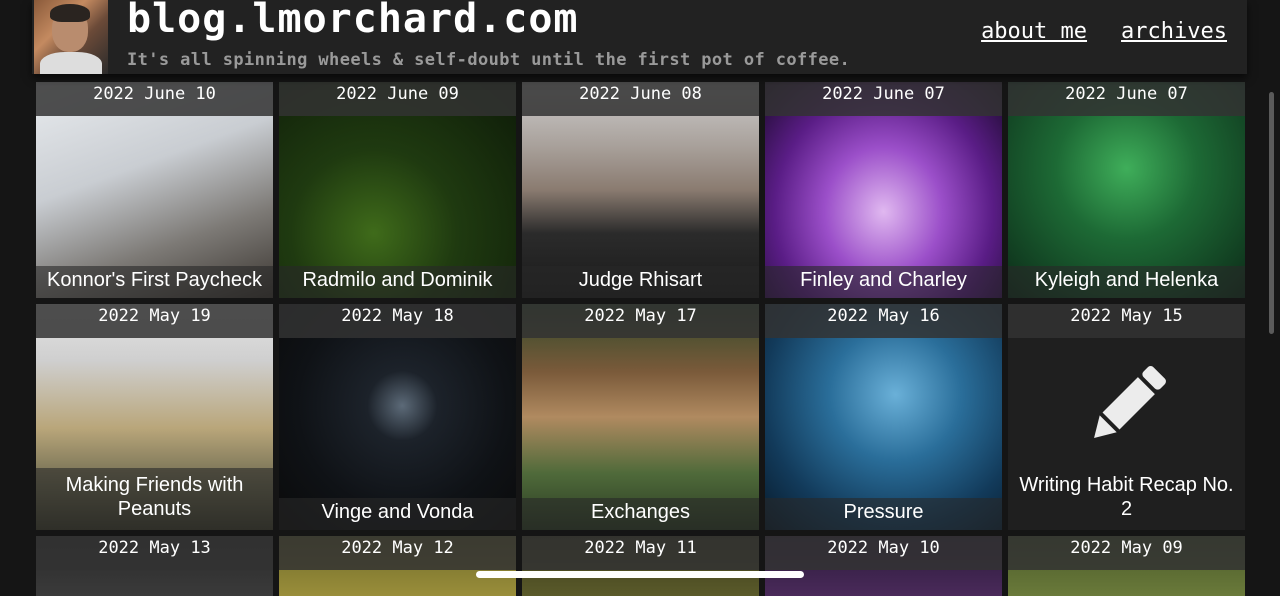  What do you see at coordinates (640, 99) in the screenshot?
I see `post-date: 2022 June 08` at bounding box center [640, 99].